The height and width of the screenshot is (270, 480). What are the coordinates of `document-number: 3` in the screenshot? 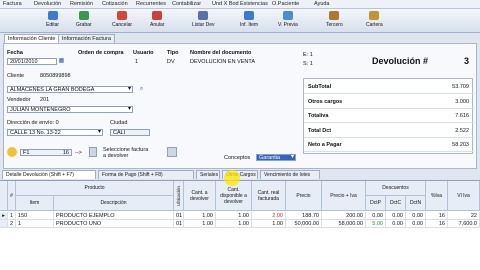 It's located at (467, 61).